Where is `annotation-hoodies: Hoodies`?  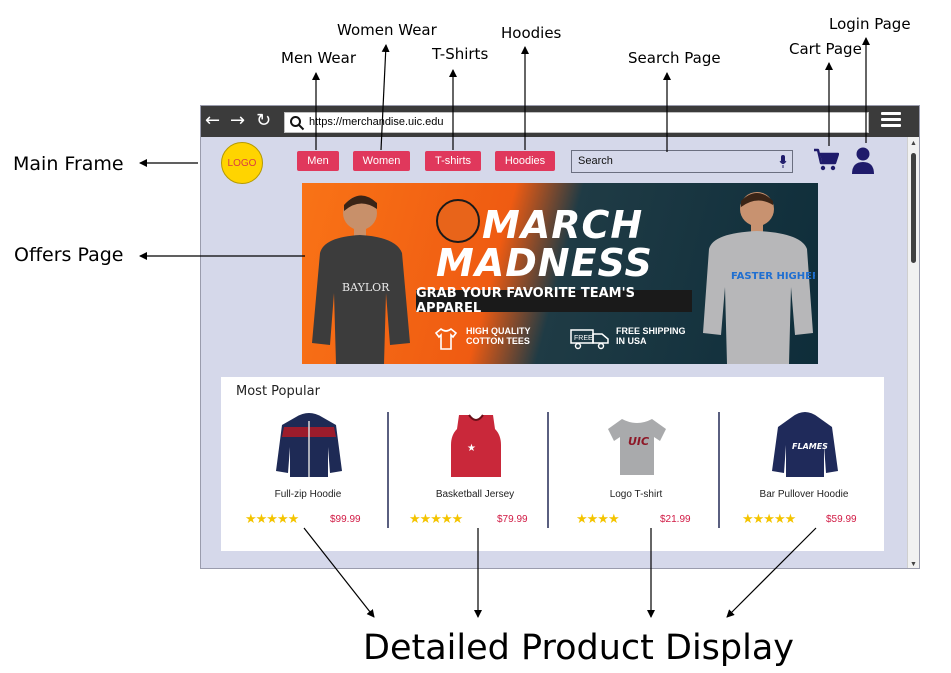 annotation-hoodies: Hoodies is located at coordinates (531, 33).